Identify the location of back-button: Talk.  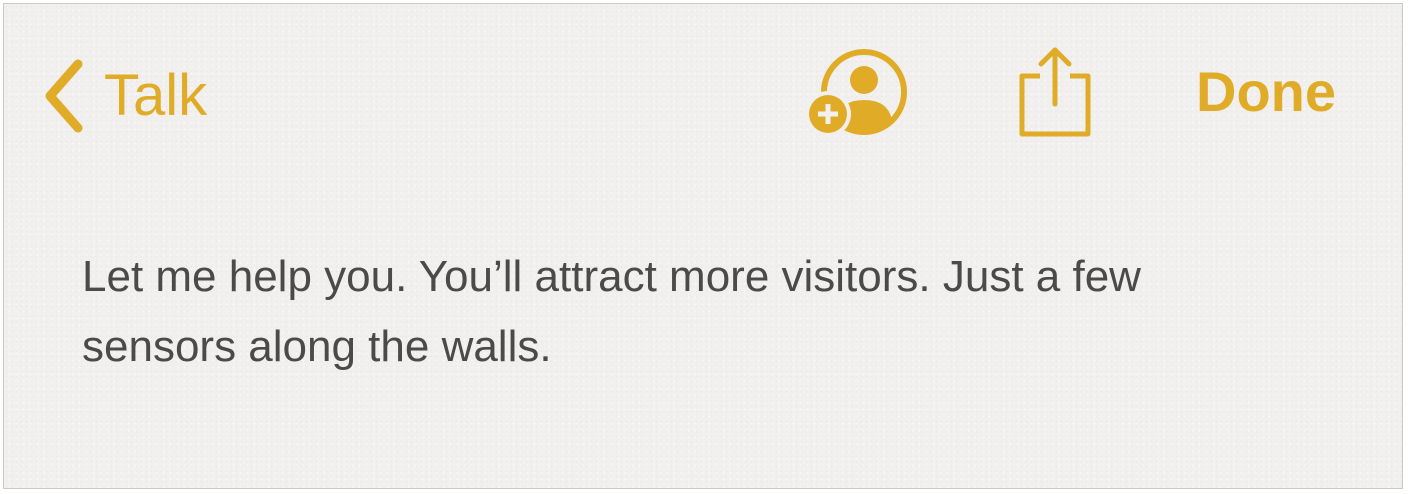
(122, 96).